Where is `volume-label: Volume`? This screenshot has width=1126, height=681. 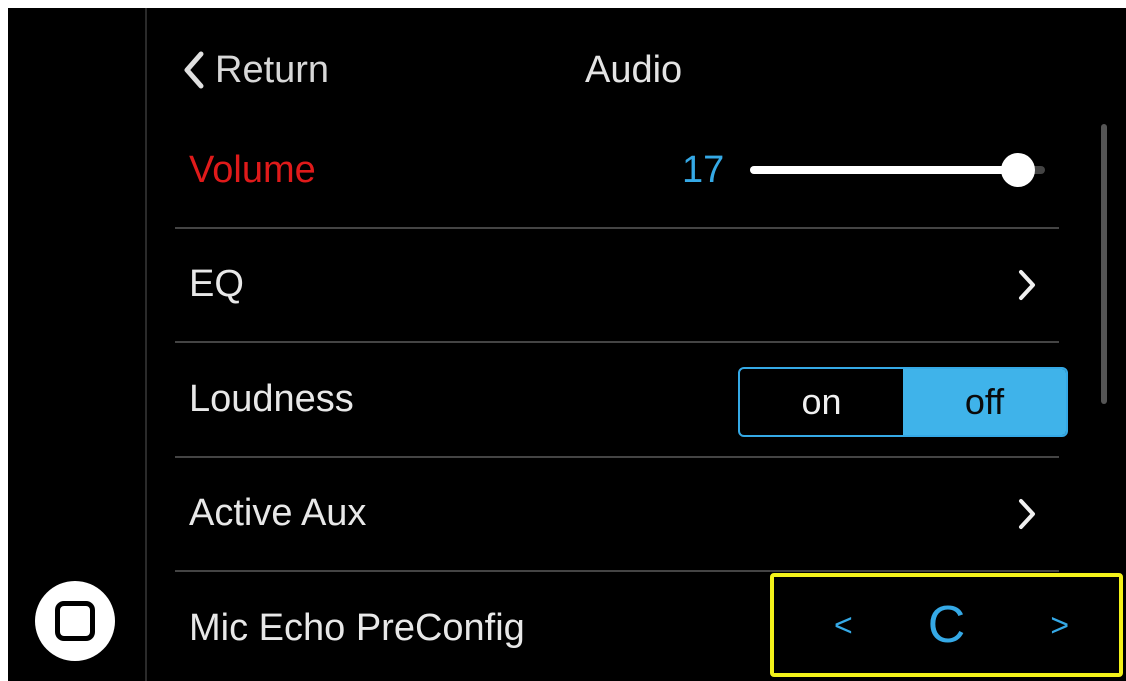
volume-label: Volume is located at coordinates (252, 170).